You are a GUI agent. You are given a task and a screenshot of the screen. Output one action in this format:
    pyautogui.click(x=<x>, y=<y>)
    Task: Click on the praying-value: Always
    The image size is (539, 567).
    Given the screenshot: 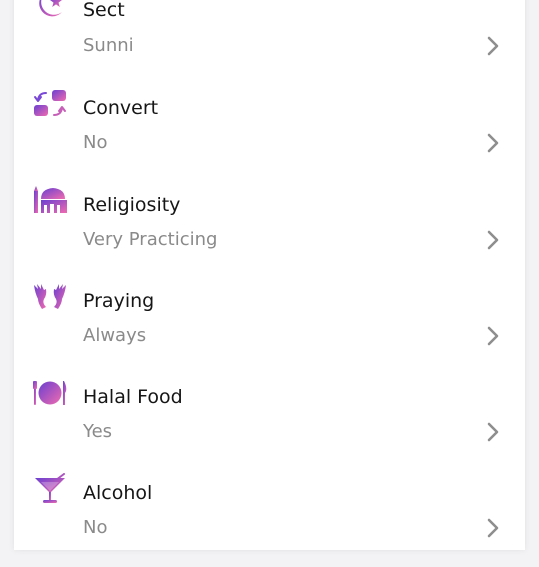 What is the action you would take?
    pyautogui.click(x=115, y=335)
    